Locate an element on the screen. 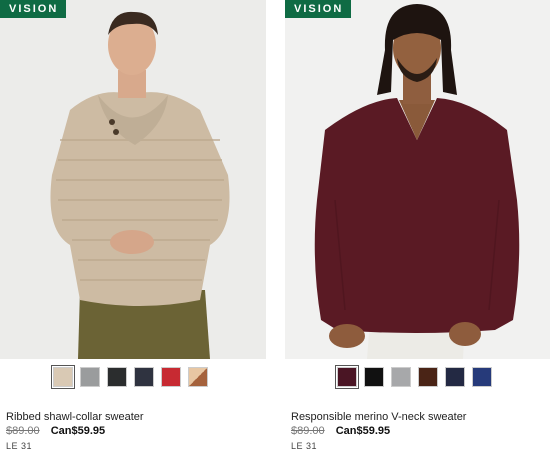 This screenshot has width=550, height=452. product-name: Ribbed shawl-collar sweater is located at coordinates (75, 417).